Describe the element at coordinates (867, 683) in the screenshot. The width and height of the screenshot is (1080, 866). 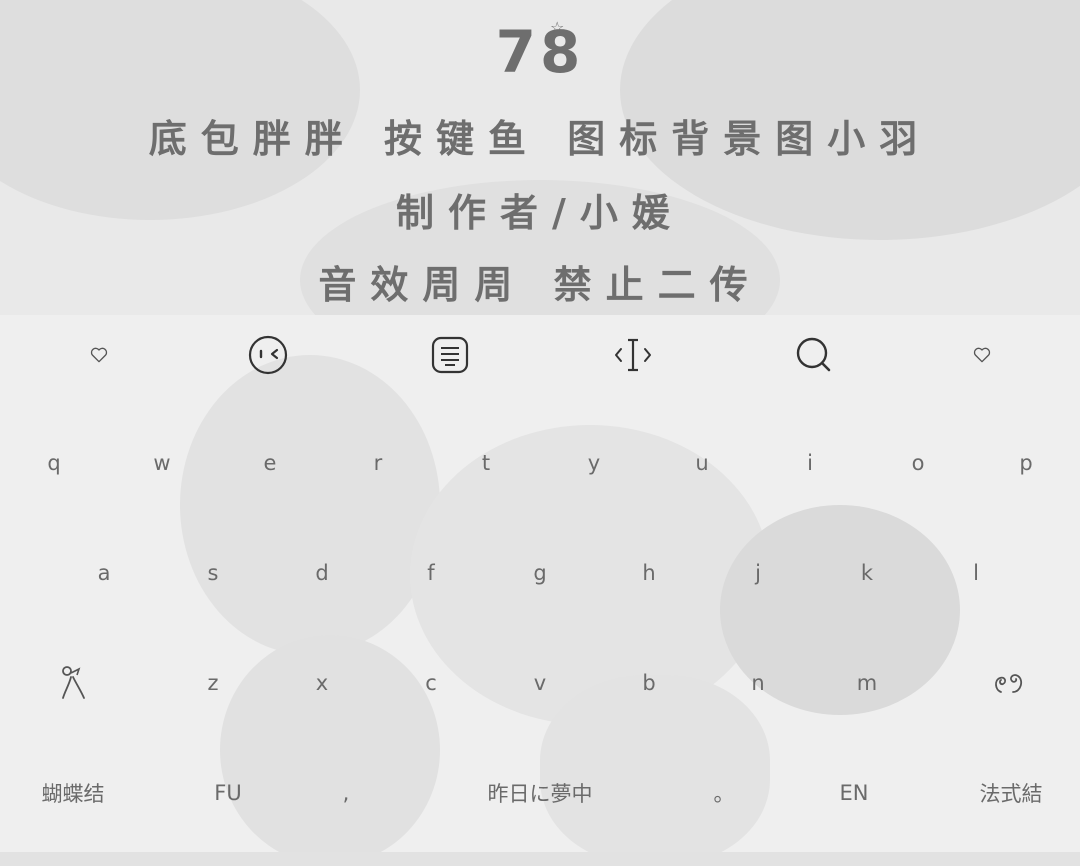
I see `key-m: m` at that location.